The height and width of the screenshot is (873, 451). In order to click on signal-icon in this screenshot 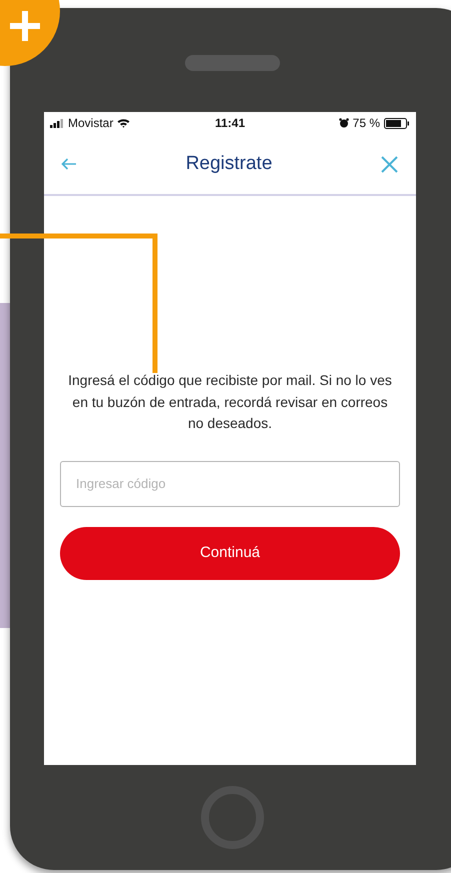, I will do `click(57, 123)`.